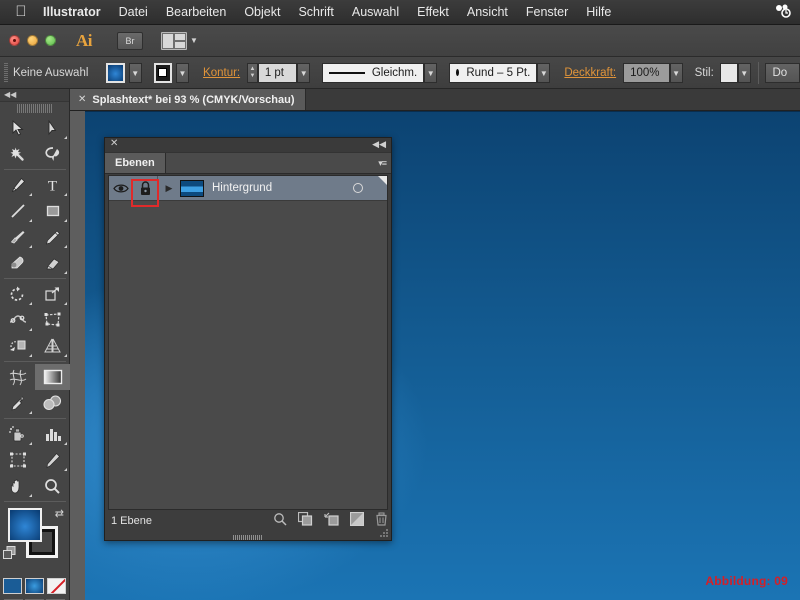  What do you see at coordinates (32, 40) in the screenshot?
I see `minimize-window-button` at bounding box center [32, 40].